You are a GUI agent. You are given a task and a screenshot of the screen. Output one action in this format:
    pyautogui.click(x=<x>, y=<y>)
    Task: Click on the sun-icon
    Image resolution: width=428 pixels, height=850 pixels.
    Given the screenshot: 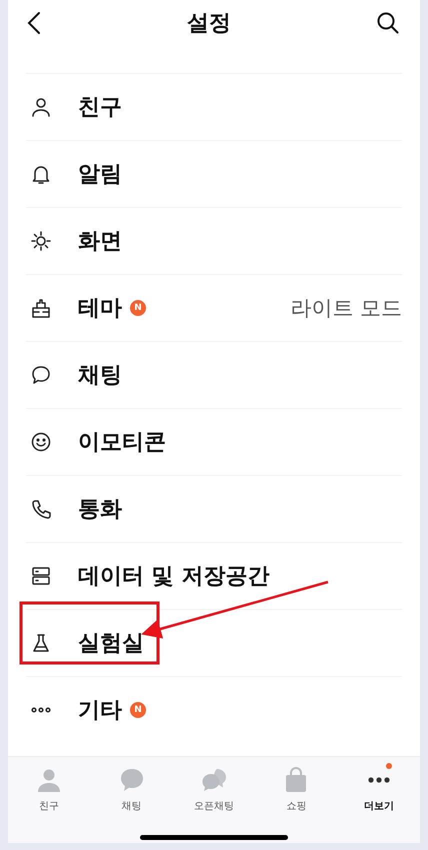 What is the action you would take?
    pyautogui.click(x=41, y=241)
    